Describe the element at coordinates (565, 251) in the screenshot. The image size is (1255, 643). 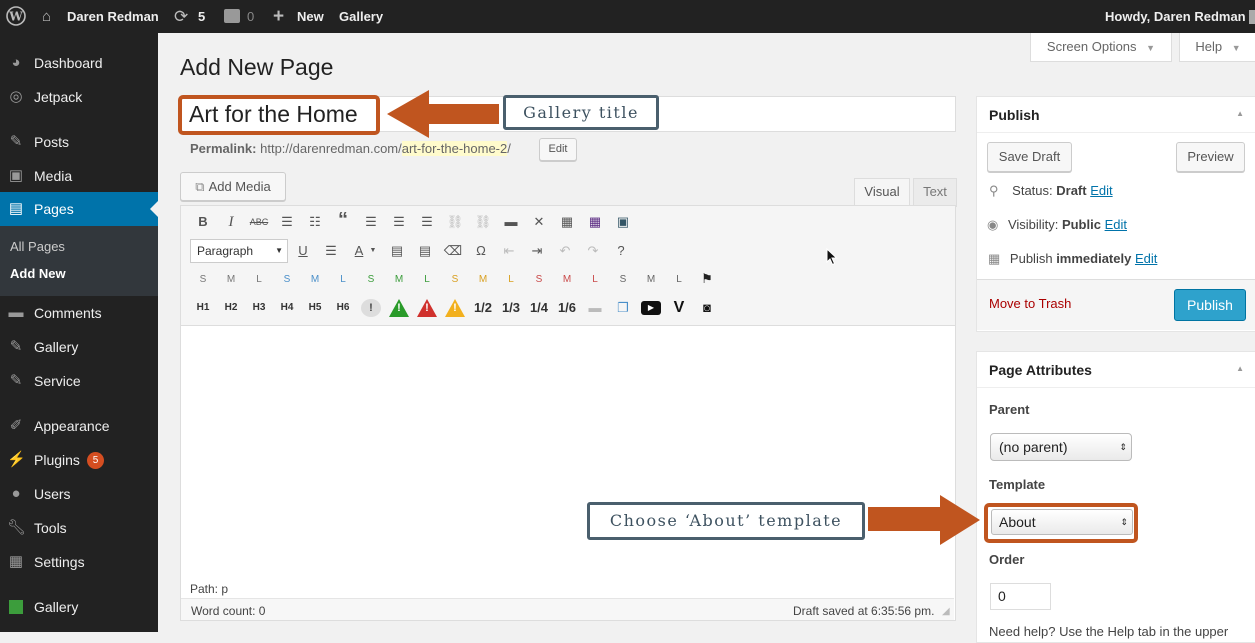
I see `undo-icon: ↶` at that location.